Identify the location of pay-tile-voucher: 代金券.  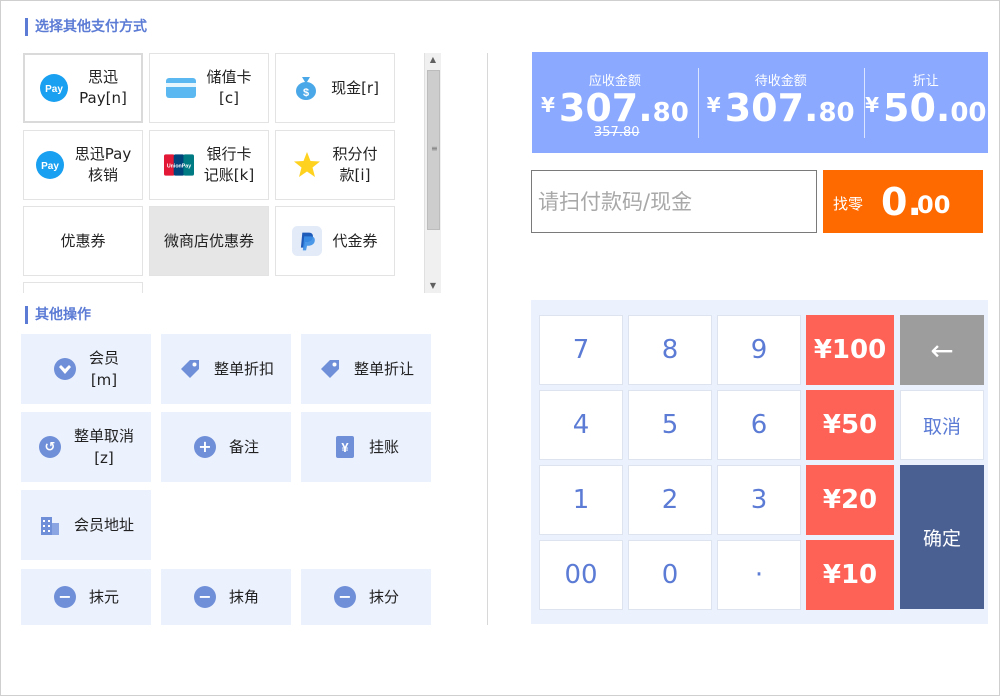
(335, 241).